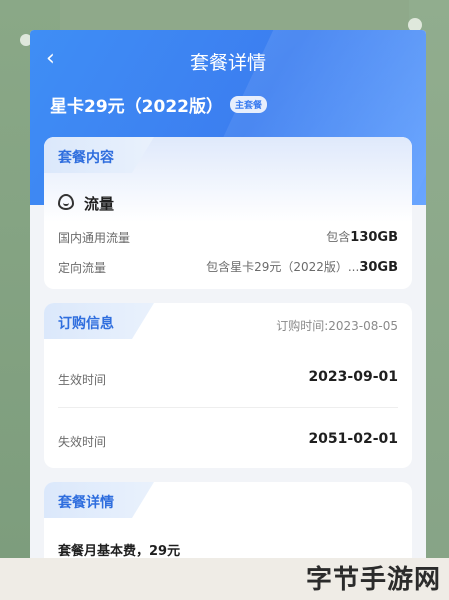  What do you see at coordinates (228, 526) in the screenshot?
I see `package-detail-card: 套餐详情 套餐月基本费，29元` at bounding box center [228, 526].